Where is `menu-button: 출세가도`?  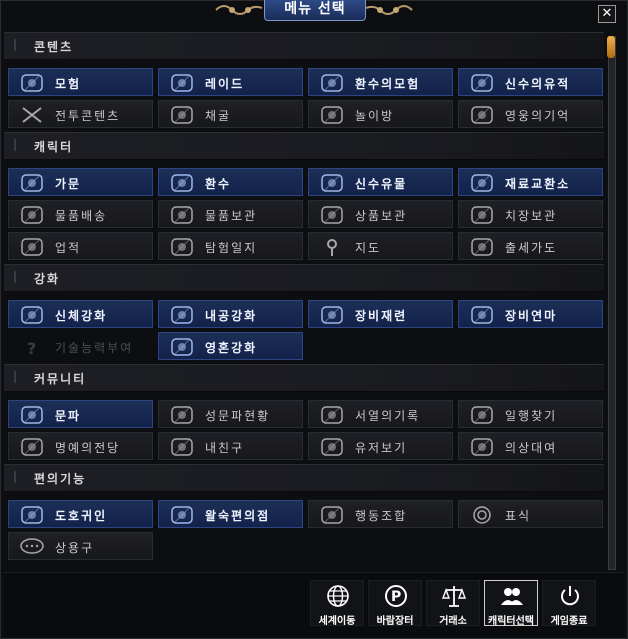
menu-button: 출세가도 is located at coordinates (530, 246).